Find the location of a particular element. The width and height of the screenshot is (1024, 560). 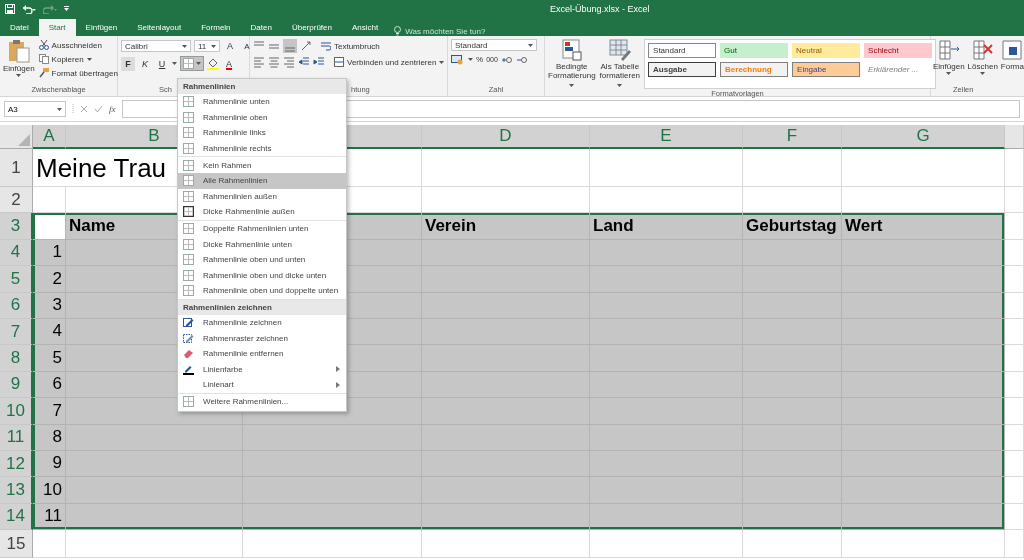

row-header: 6 is located at coordinates (16, 305).